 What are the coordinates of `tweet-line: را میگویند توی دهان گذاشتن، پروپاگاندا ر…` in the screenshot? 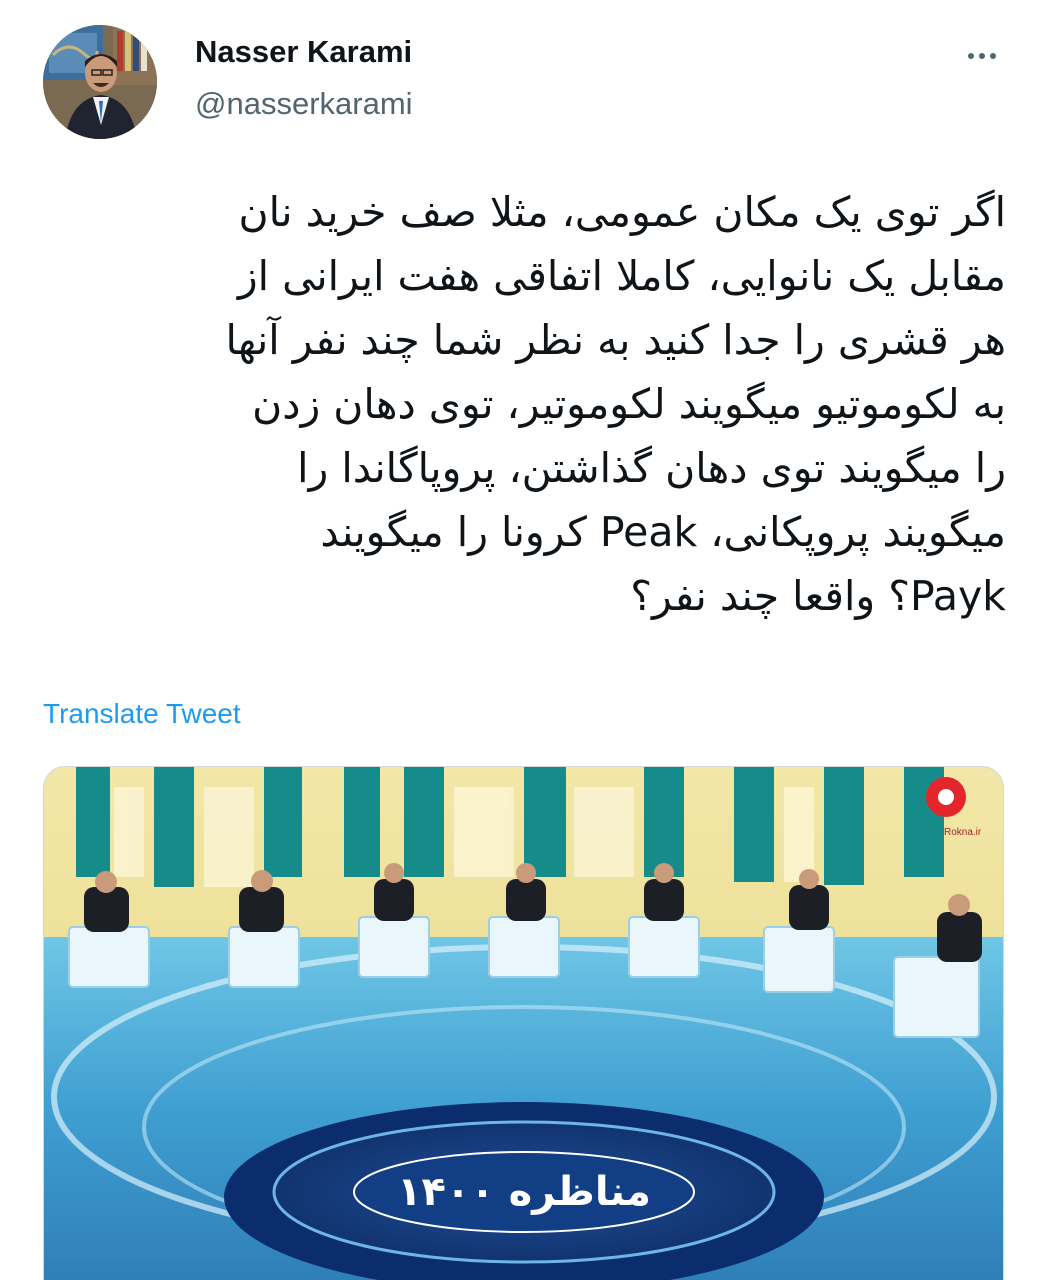 It's located at (651, 468).